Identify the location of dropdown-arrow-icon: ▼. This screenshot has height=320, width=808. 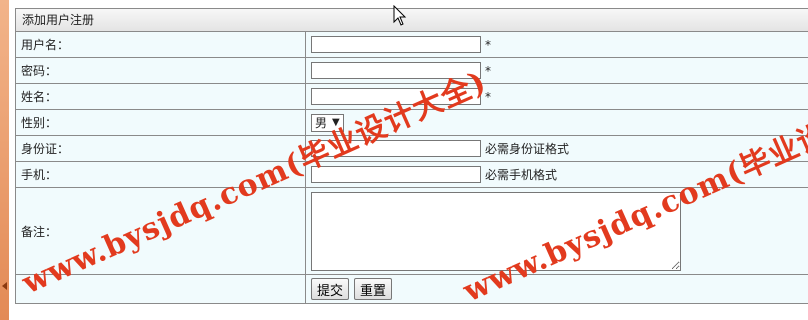
(336, 122).